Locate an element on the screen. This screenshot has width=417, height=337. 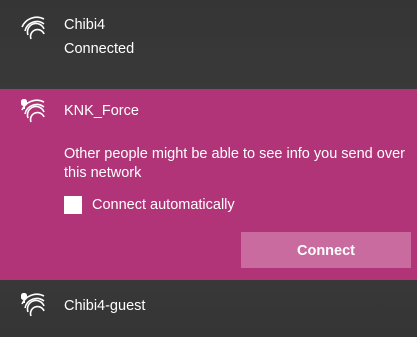
network-name: Chibi4-guest is located at coordinates (105, 306).